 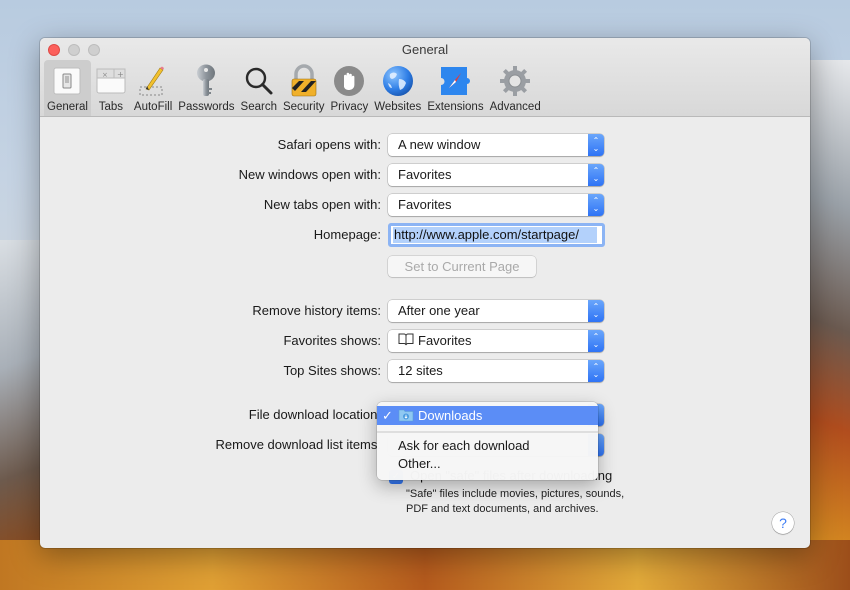 I want to click on tab-label: Websites, so click(x=398, y=107).